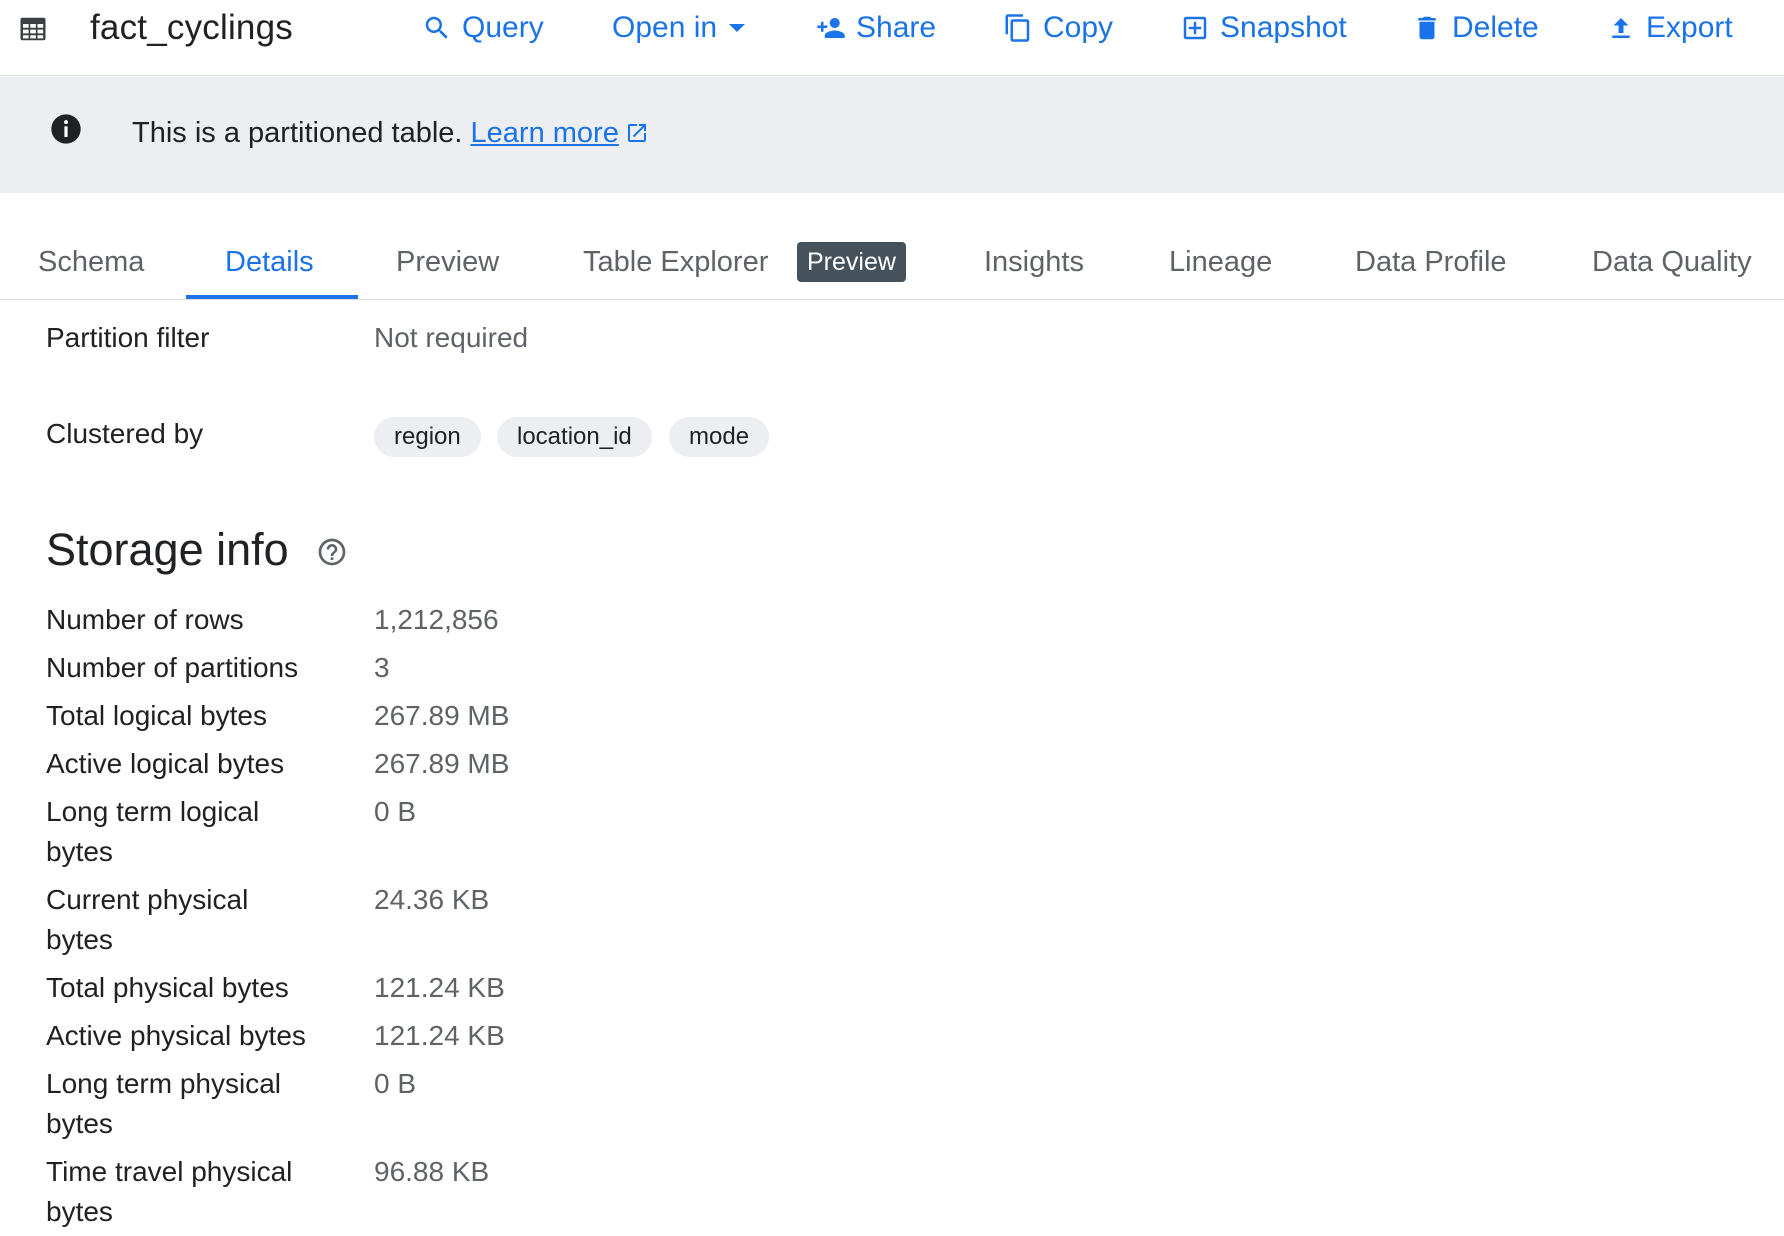  What do you see at coordinates (1195, 28) in the screenshot?
I see `snapshot-icon` at bounding box center [1195, 28].